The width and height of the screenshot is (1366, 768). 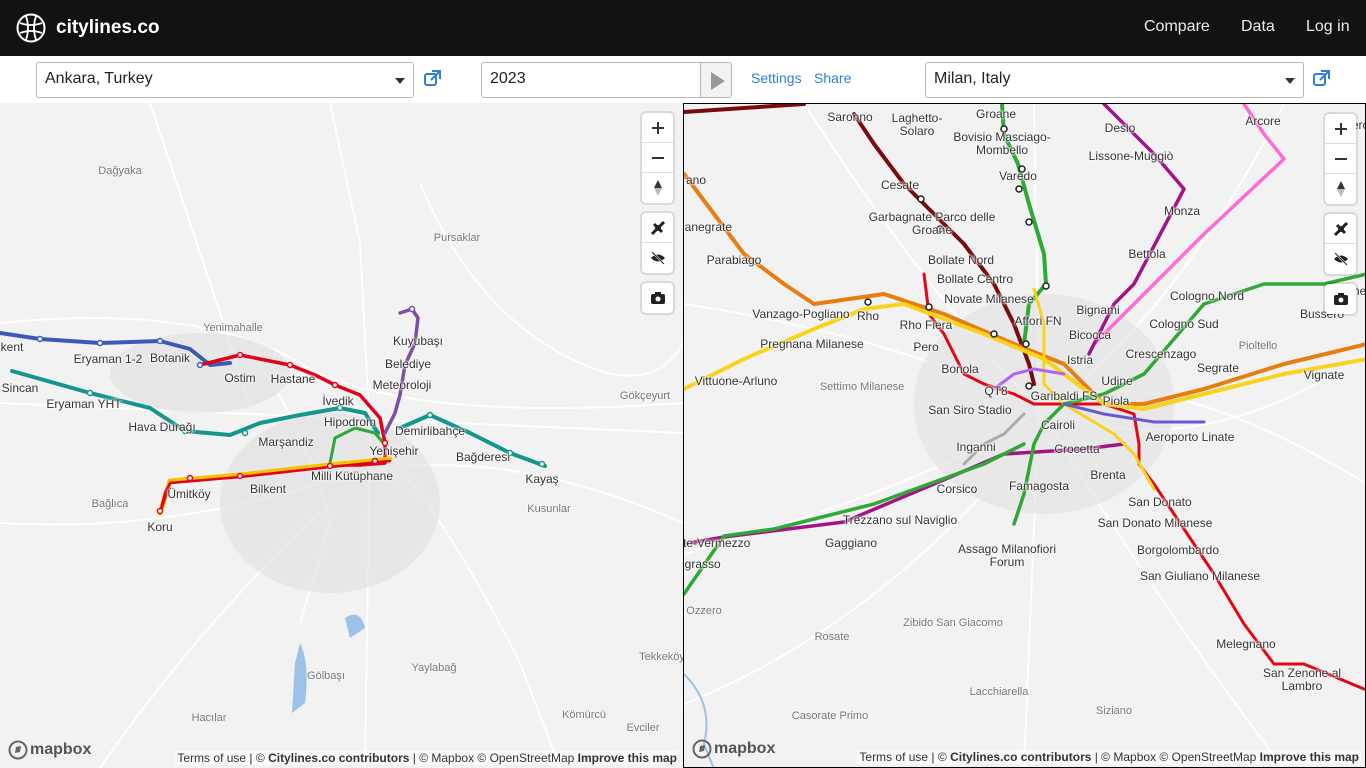 What do you see at coordinates (960, 369) in the screenshot?
I see `station-label: Bonola` at bounding box center [960, 369].